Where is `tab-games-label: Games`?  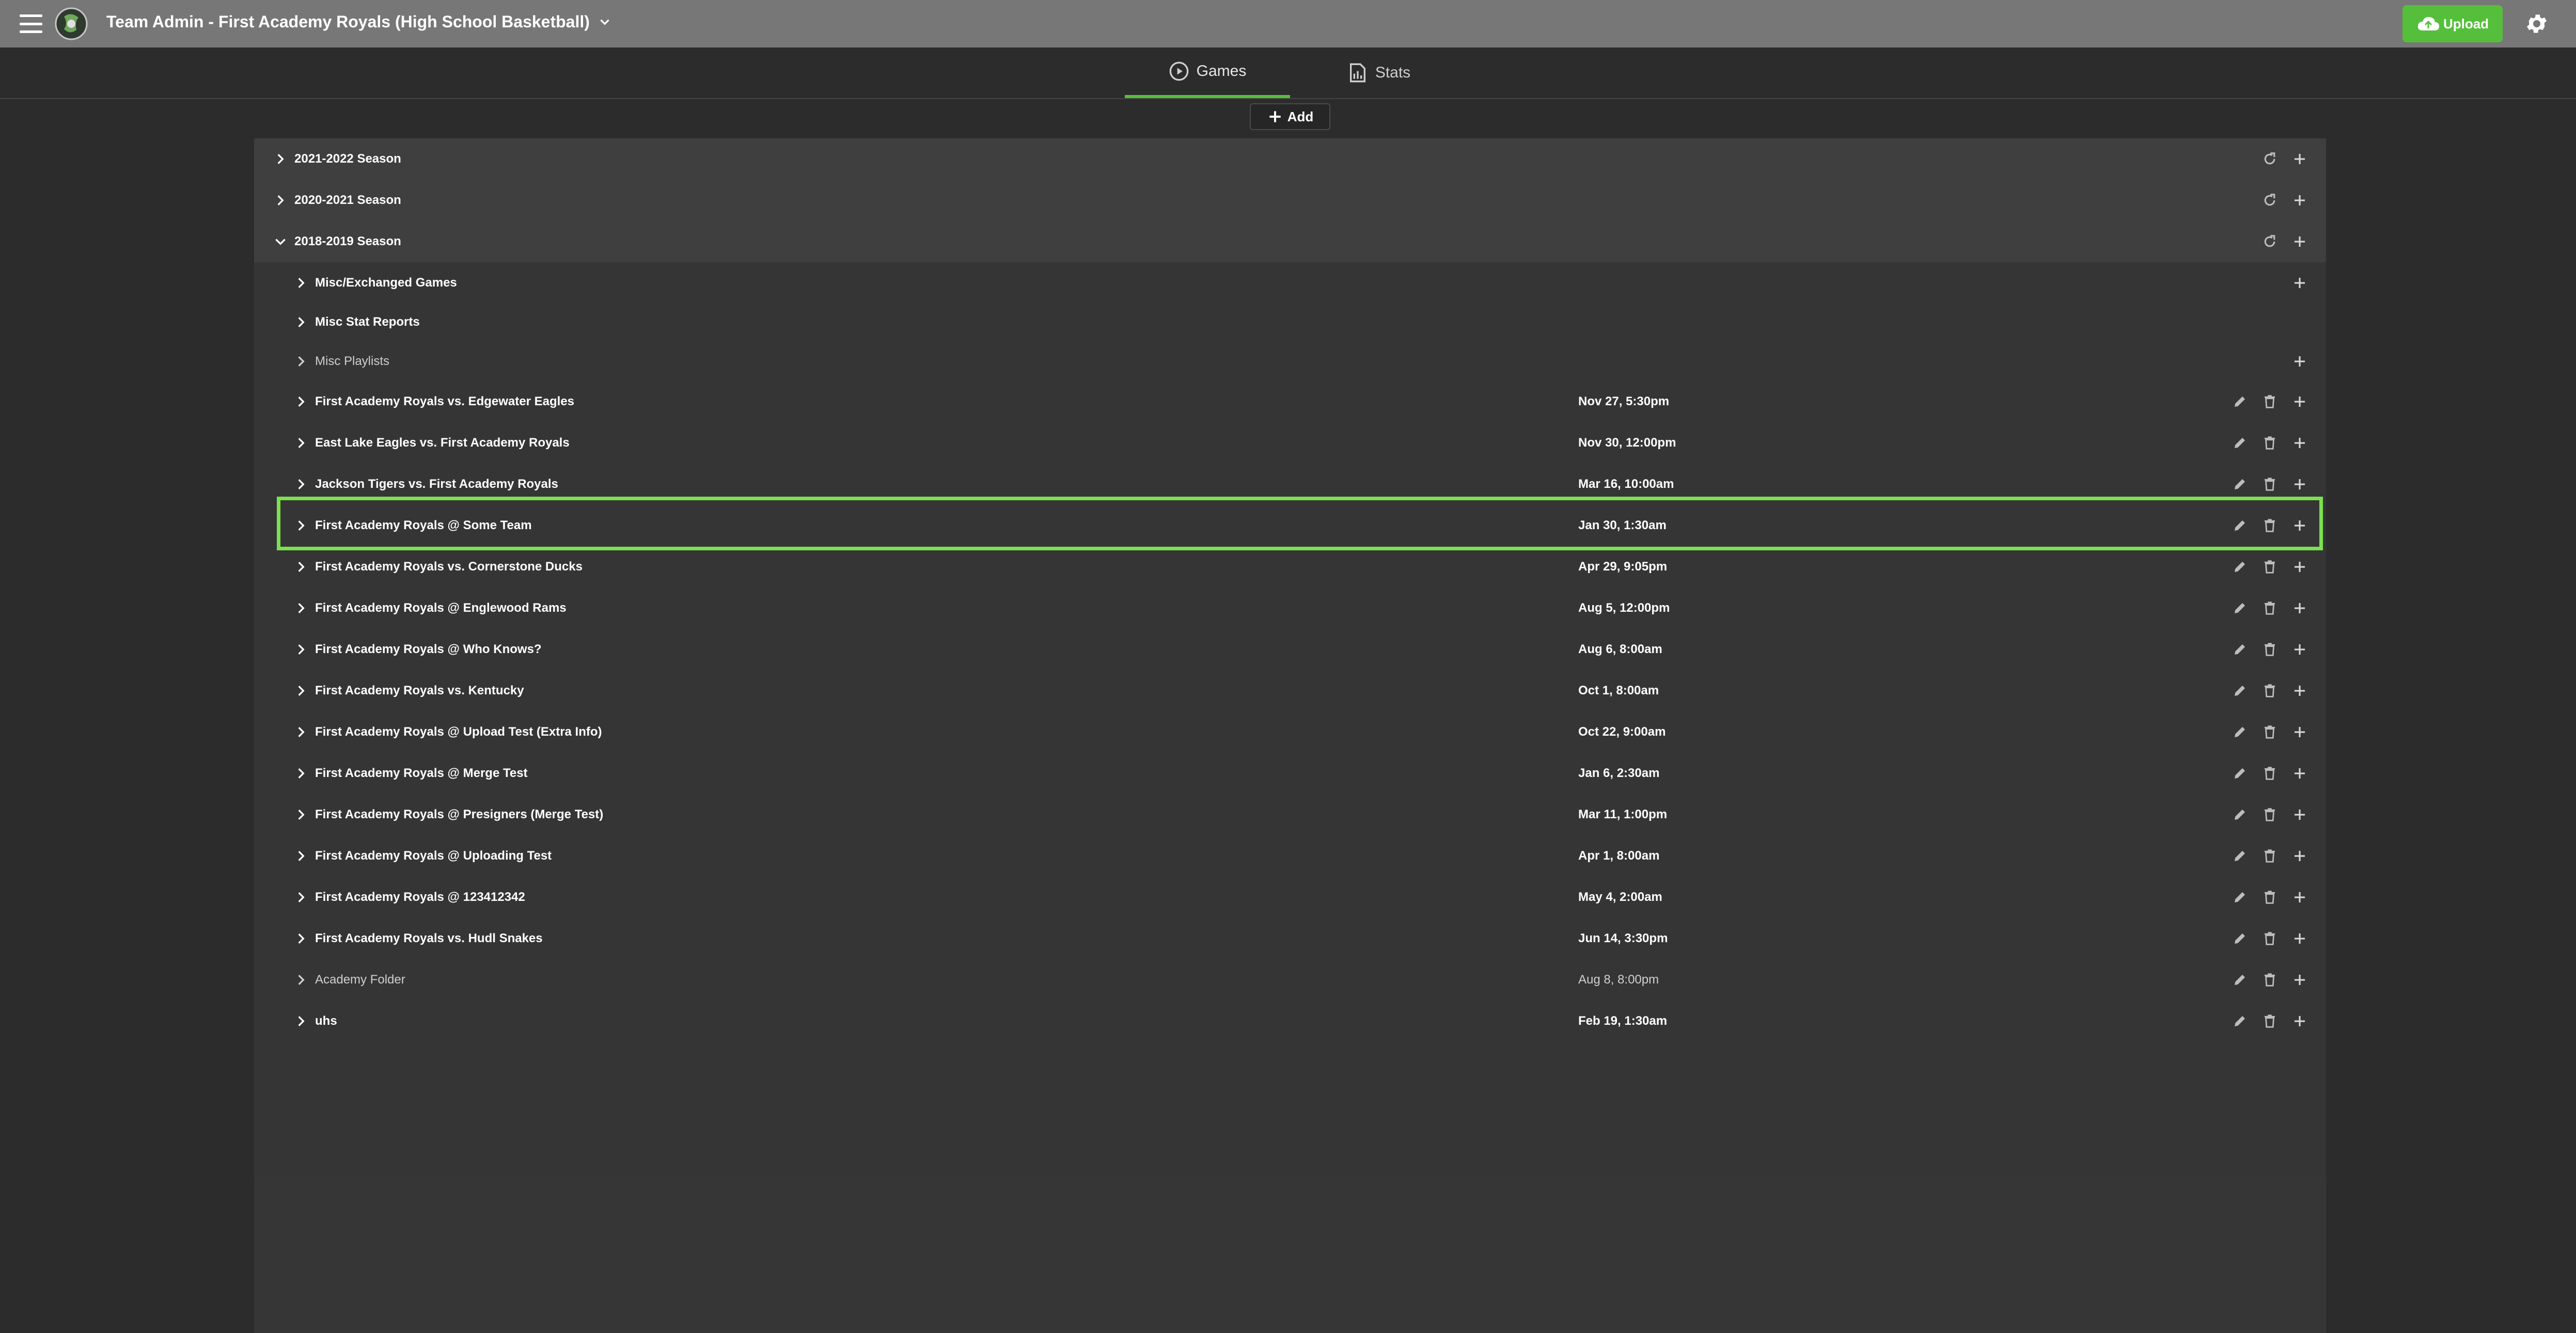 tab-games-label: Games is located at coordinates (1222, 71).